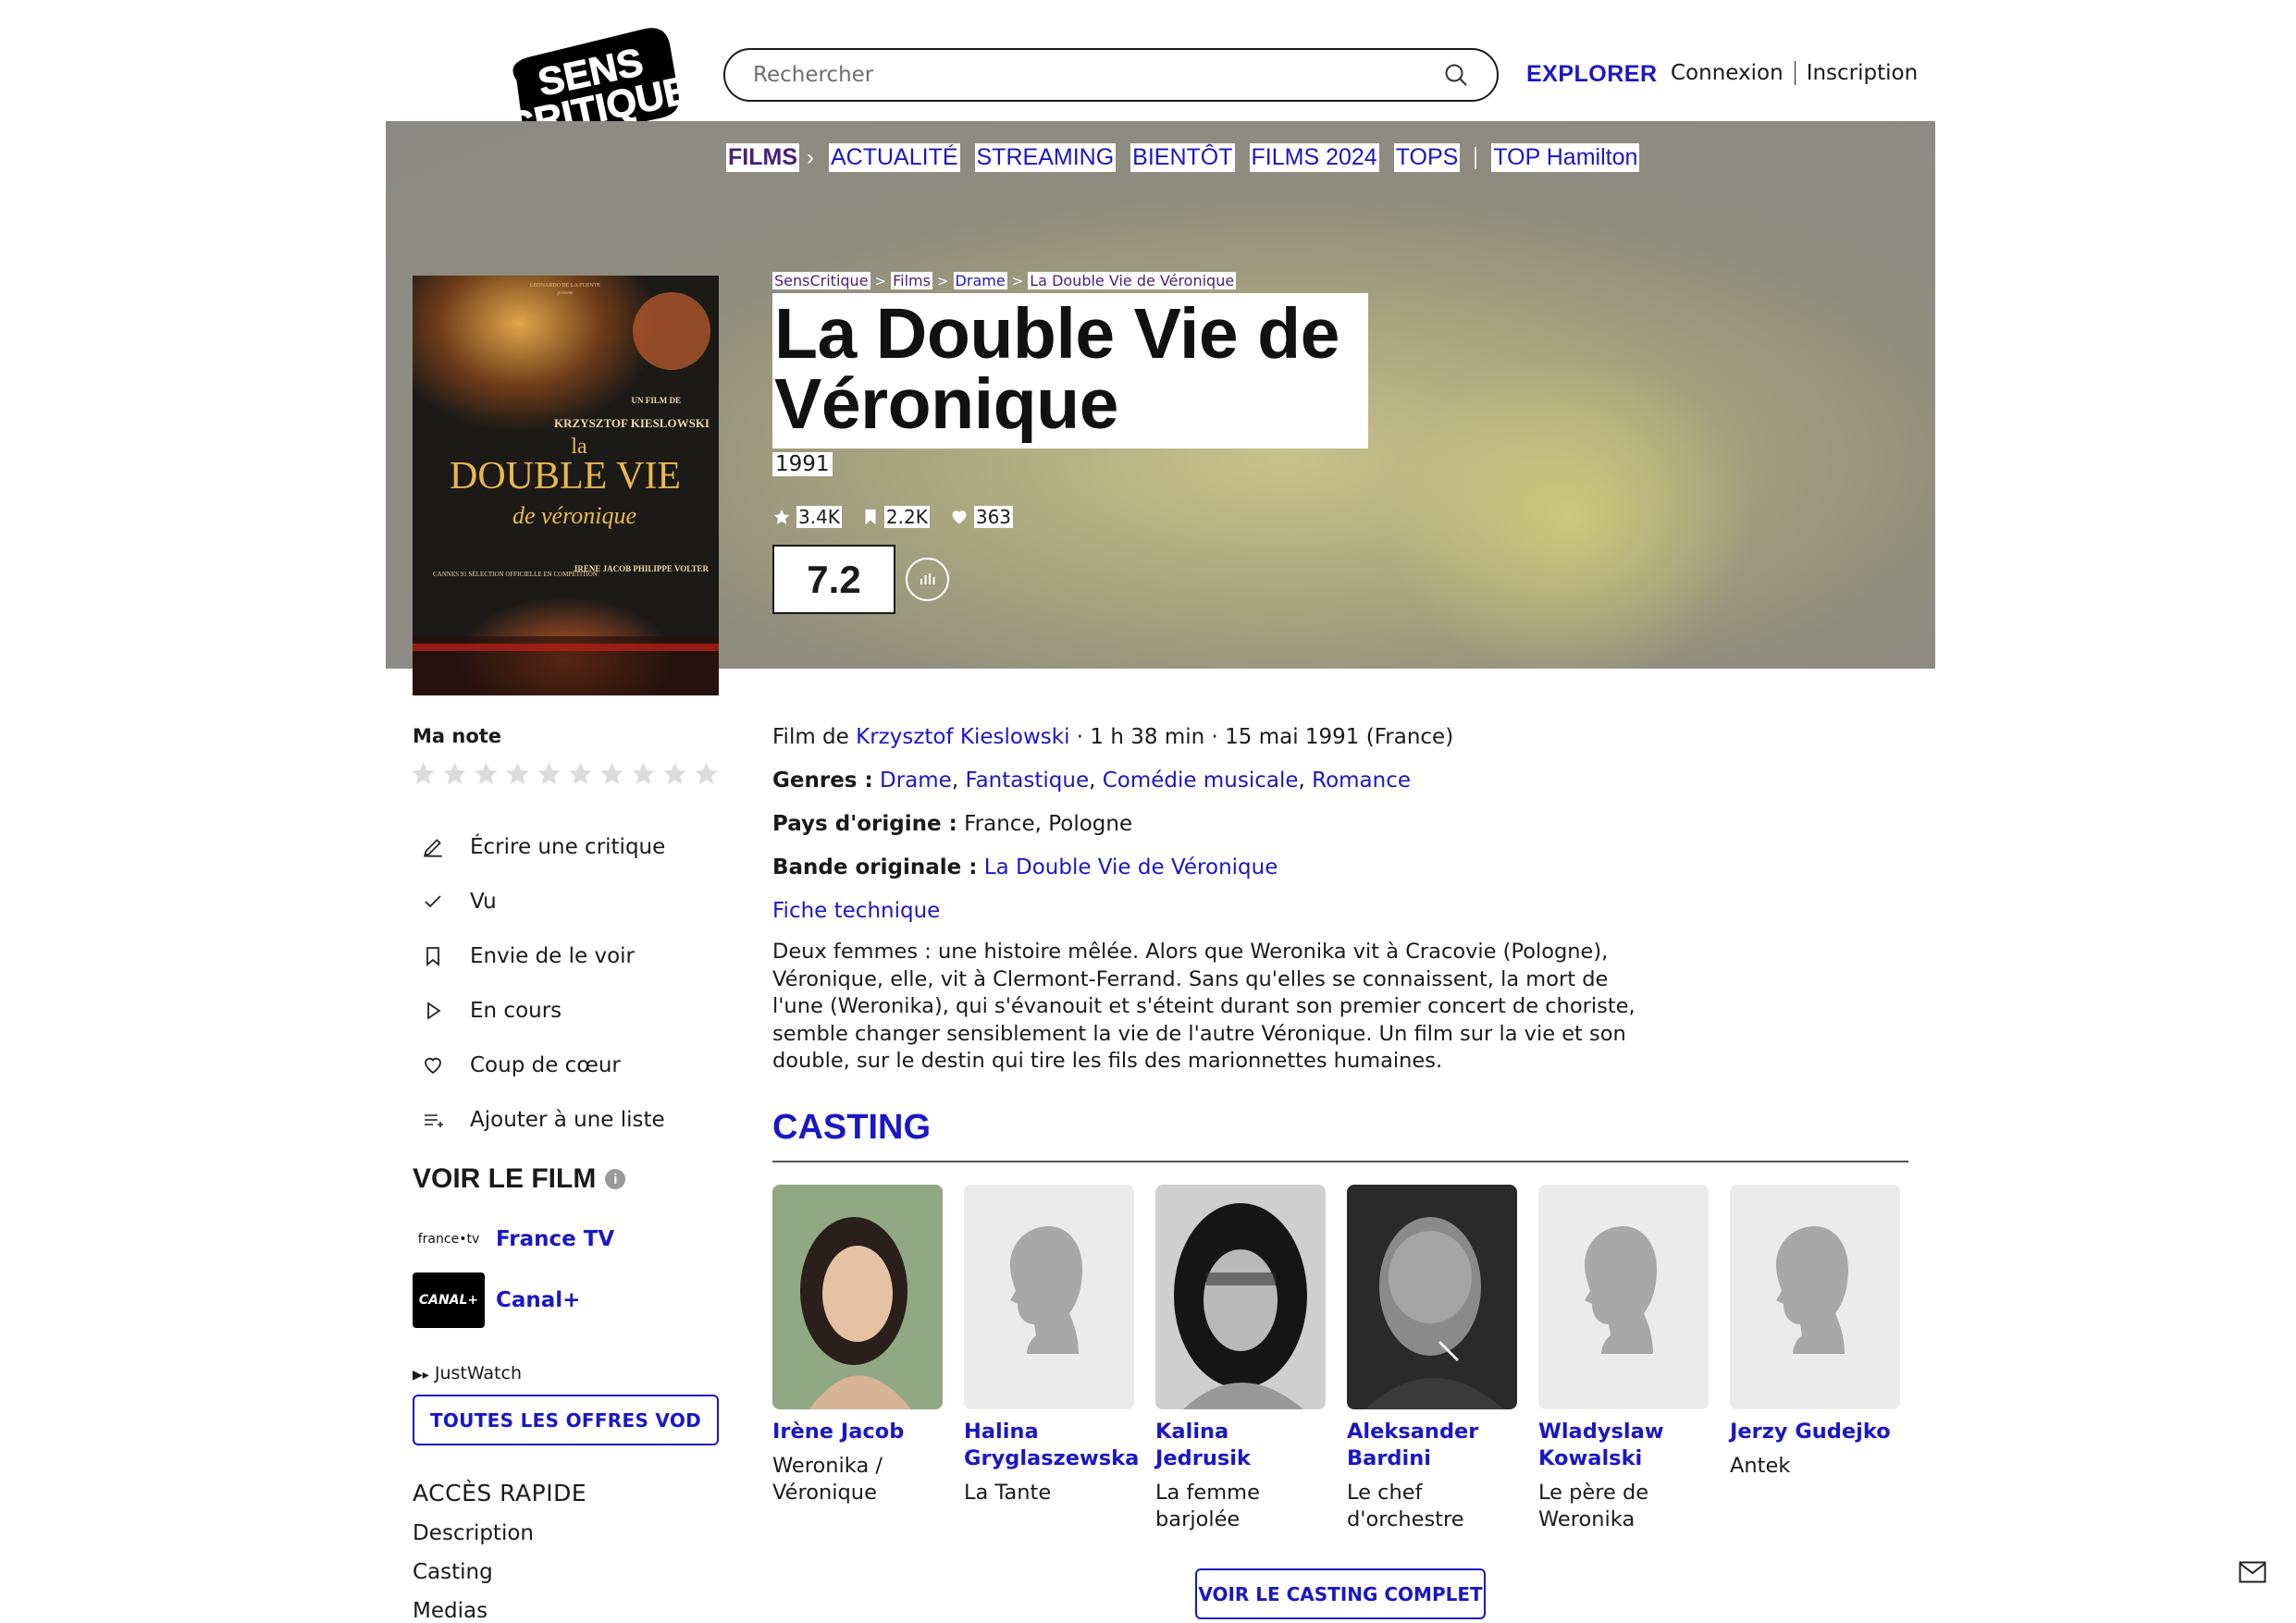  Describe the element at coordinates (1182, 157) in the screenshot. I see `nav-bientot: BIENTÔT` at that location.